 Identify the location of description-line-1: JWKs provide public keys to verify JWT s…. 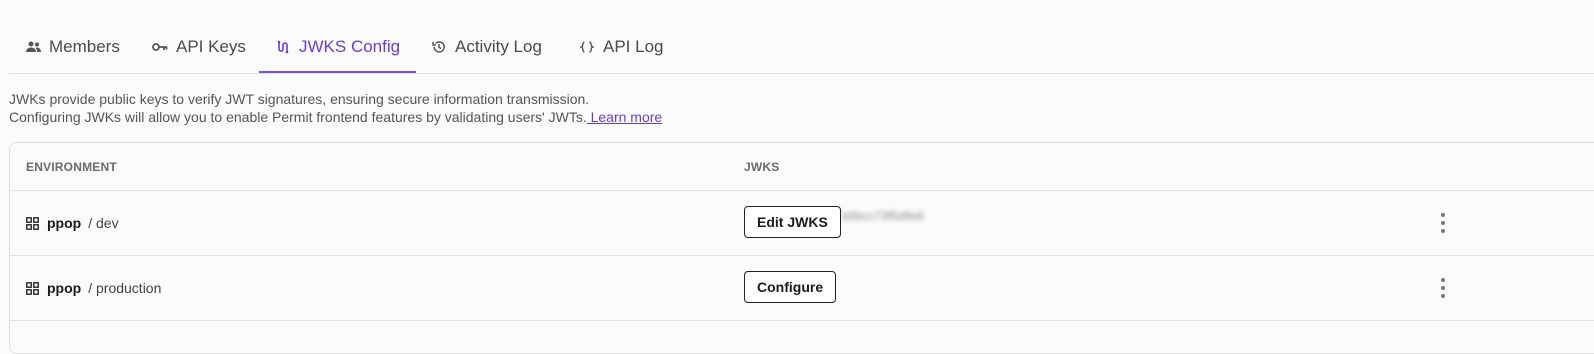
(299, 99).